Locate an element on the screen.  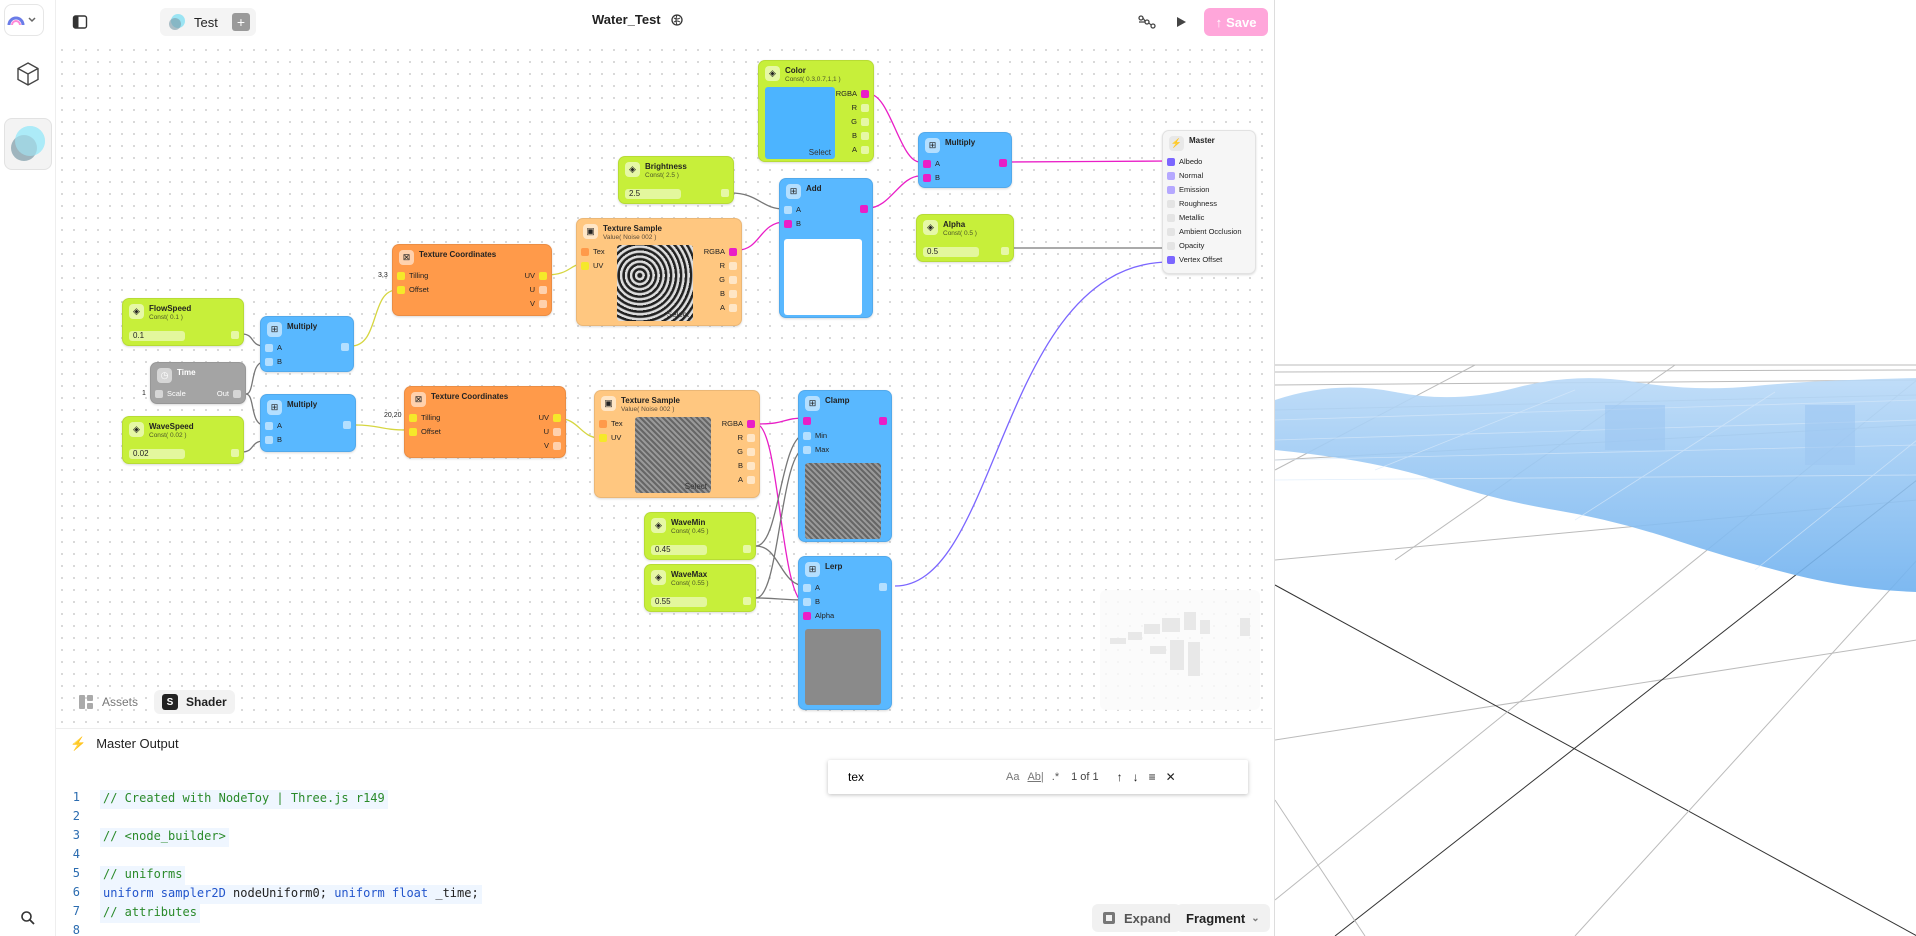
value-field: 0.55 is located at coordinates (679, 602).